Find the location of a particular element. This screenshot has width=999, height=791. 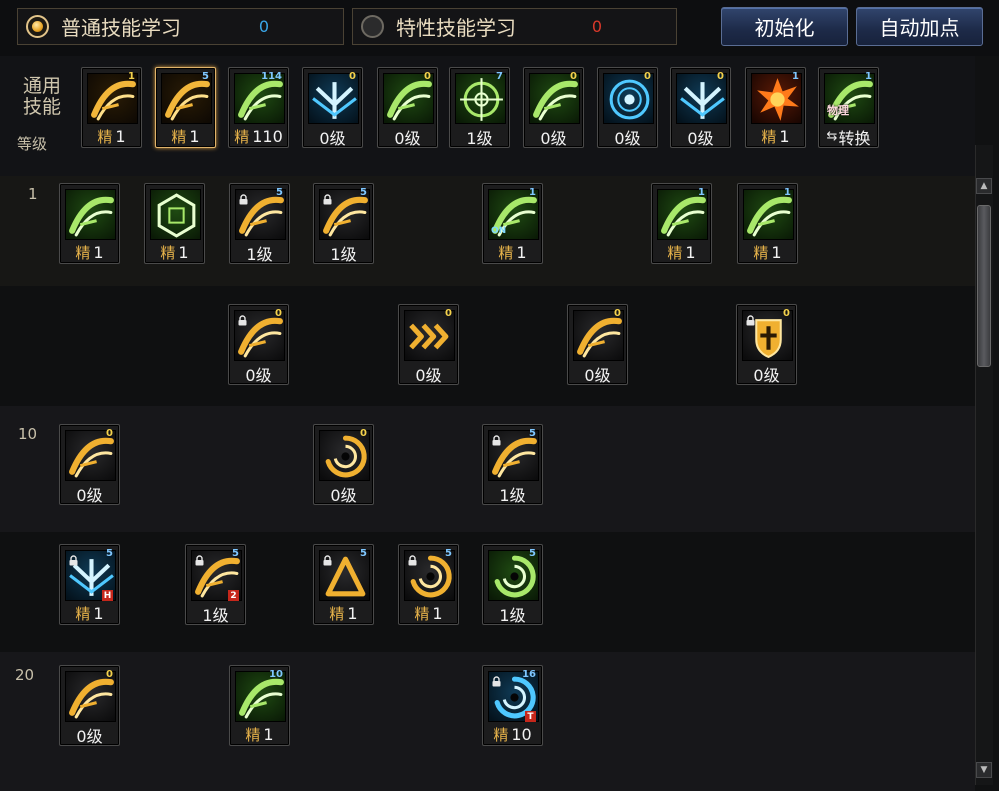

skill-slot: 7 1级 is located at coordinates (479, 107).